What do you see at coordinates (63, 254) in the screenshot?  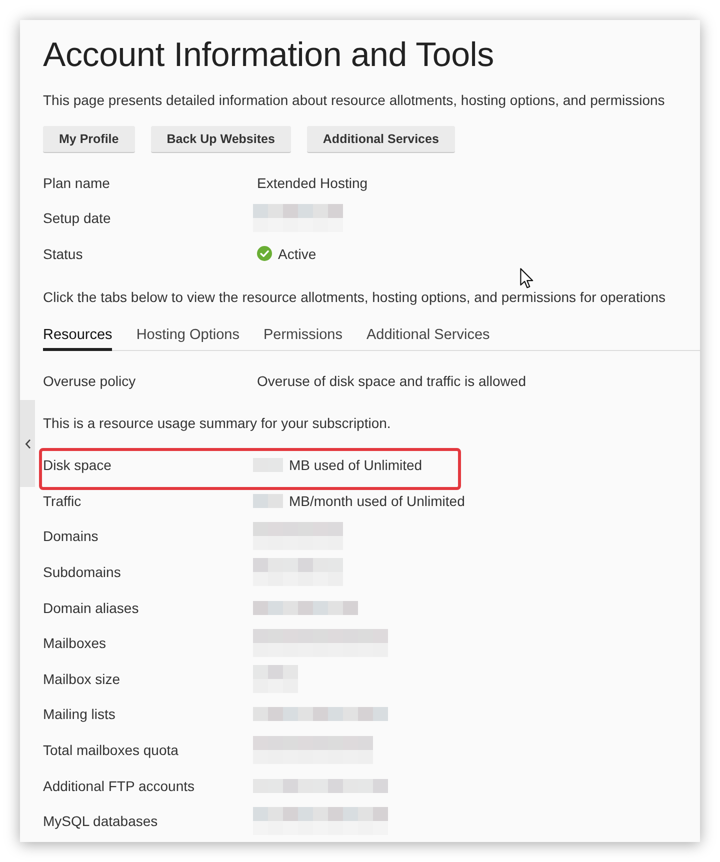 I see `field-label: Status` at bounding box center [63, 254].